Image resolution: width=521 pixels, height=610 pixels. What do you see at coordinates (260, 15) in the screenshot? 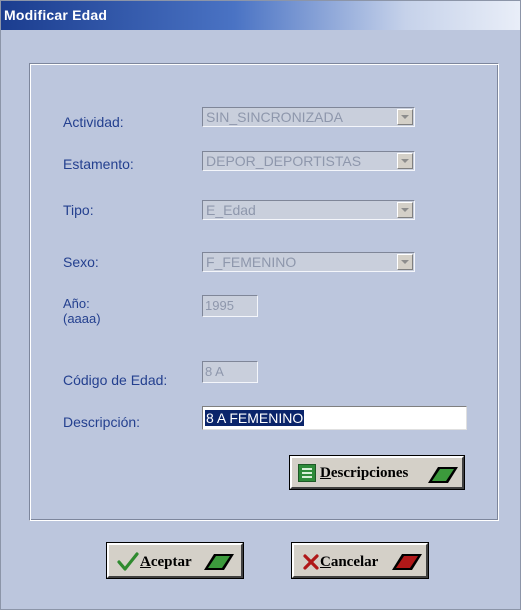
I see `title-bar: Modificar Edad` at bounding box center [260, 15].